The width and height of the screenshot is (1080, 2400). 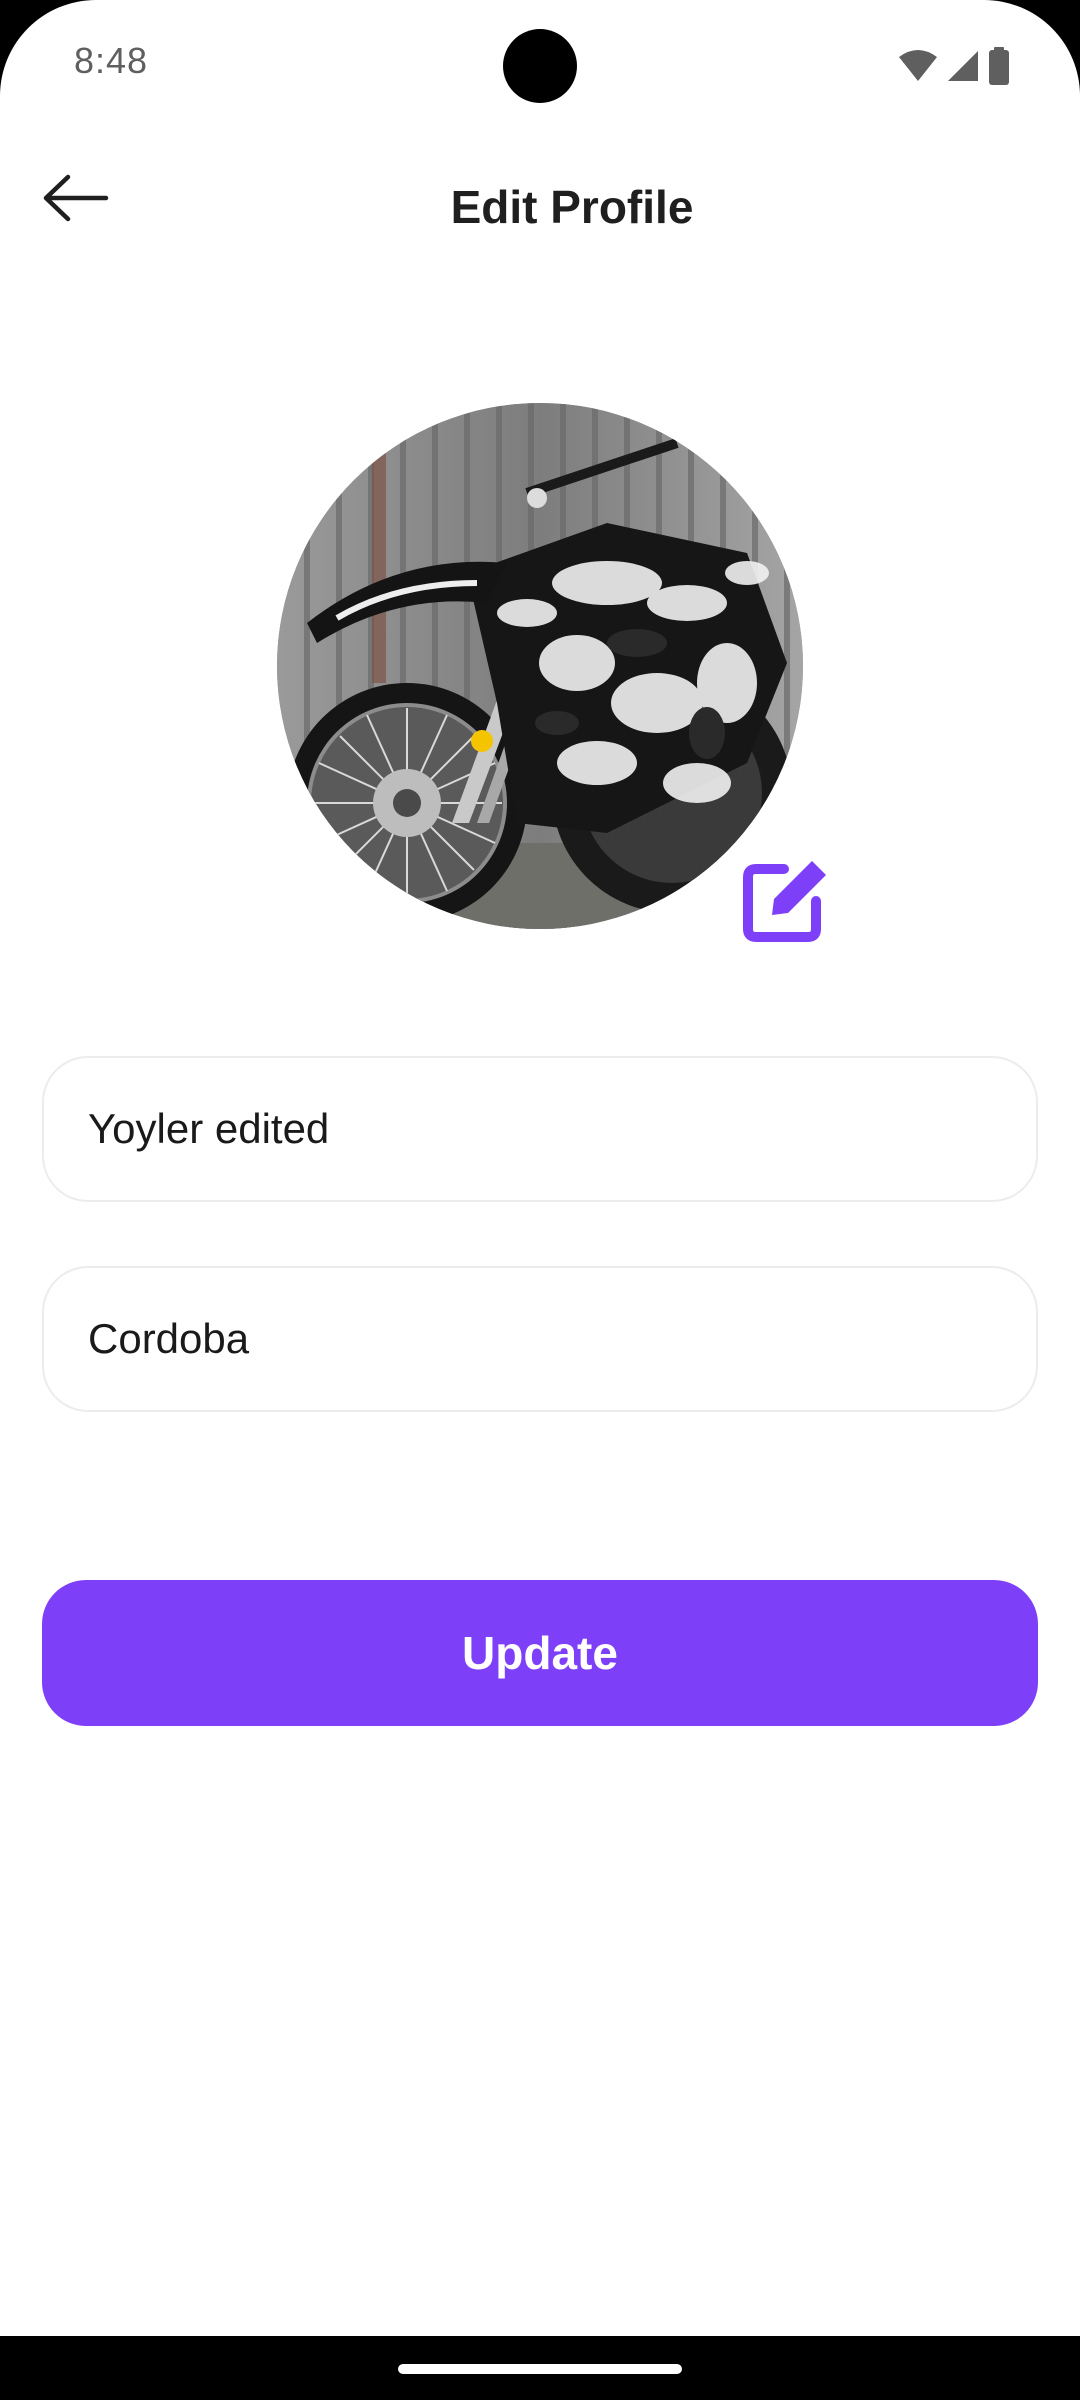 What do you see at coordinates (963, 66) in the screenshot?
I see `cellular-signal-icon` at bounding box center [963, 66].